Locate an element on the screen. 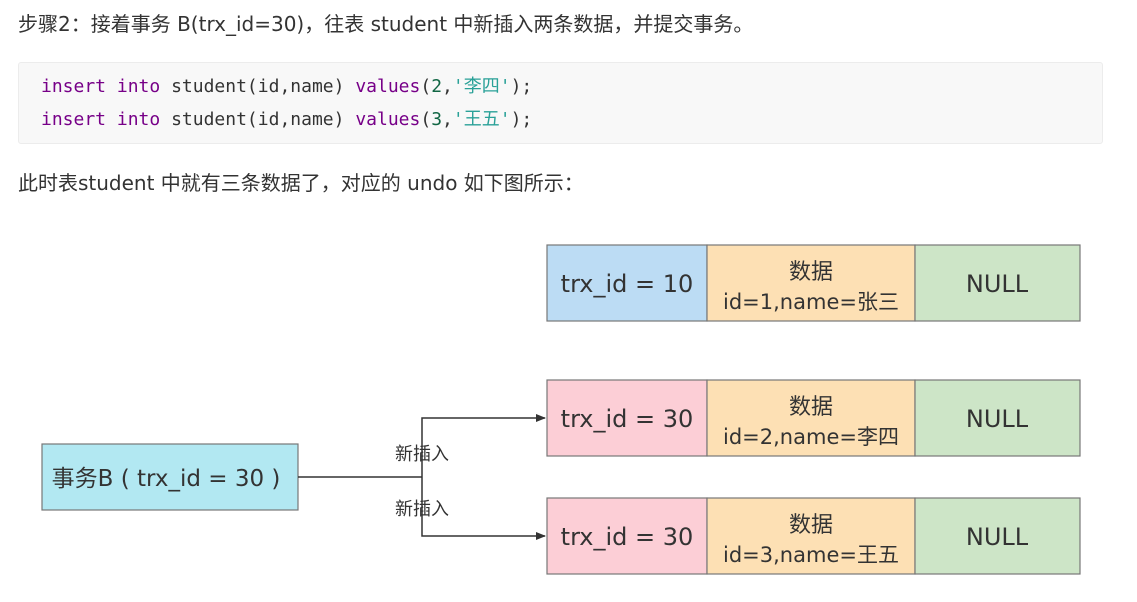 This screenshot has height=602, width=1137. record-3-trx-label: trx_id = 30 is located at coordinates (627, 537).